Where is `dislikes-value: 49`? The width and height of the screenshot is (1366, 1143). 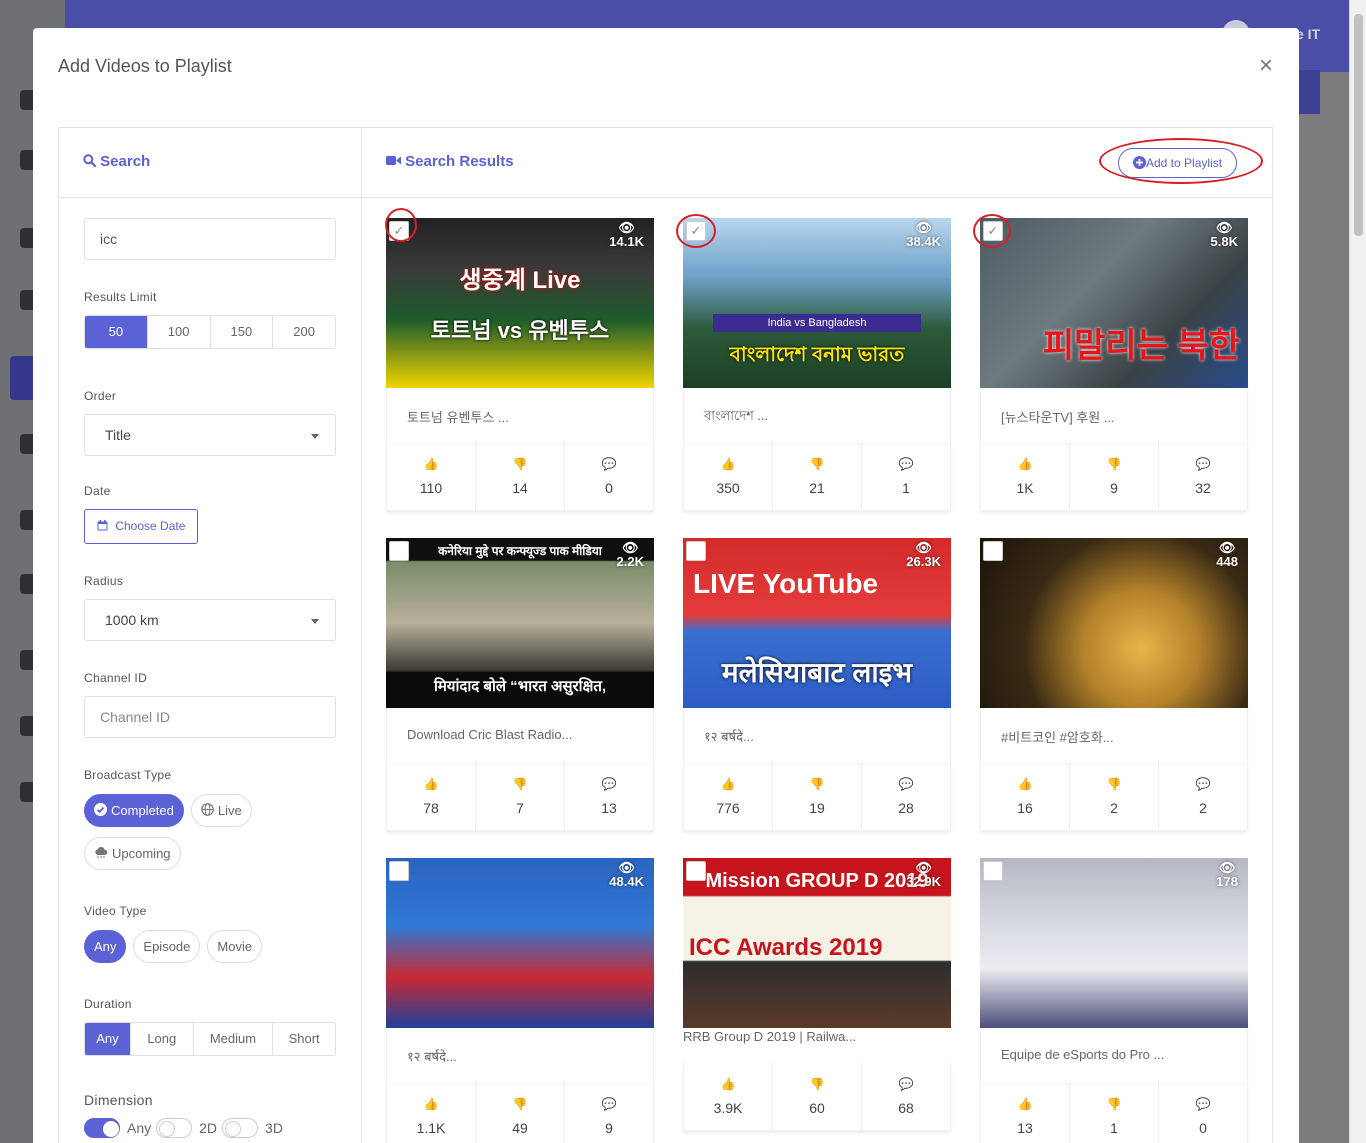 dislikes-value: 49 is located at coordinates (520, 1128).